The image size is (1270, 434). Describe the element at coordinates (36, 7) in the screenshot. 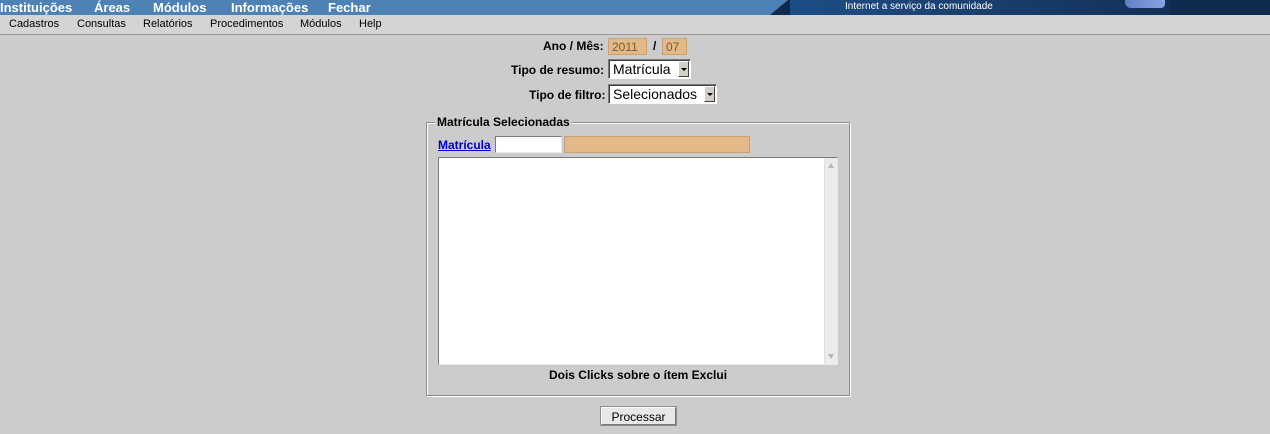

I see `top-menu-instituicoes: Instituições` at that location.